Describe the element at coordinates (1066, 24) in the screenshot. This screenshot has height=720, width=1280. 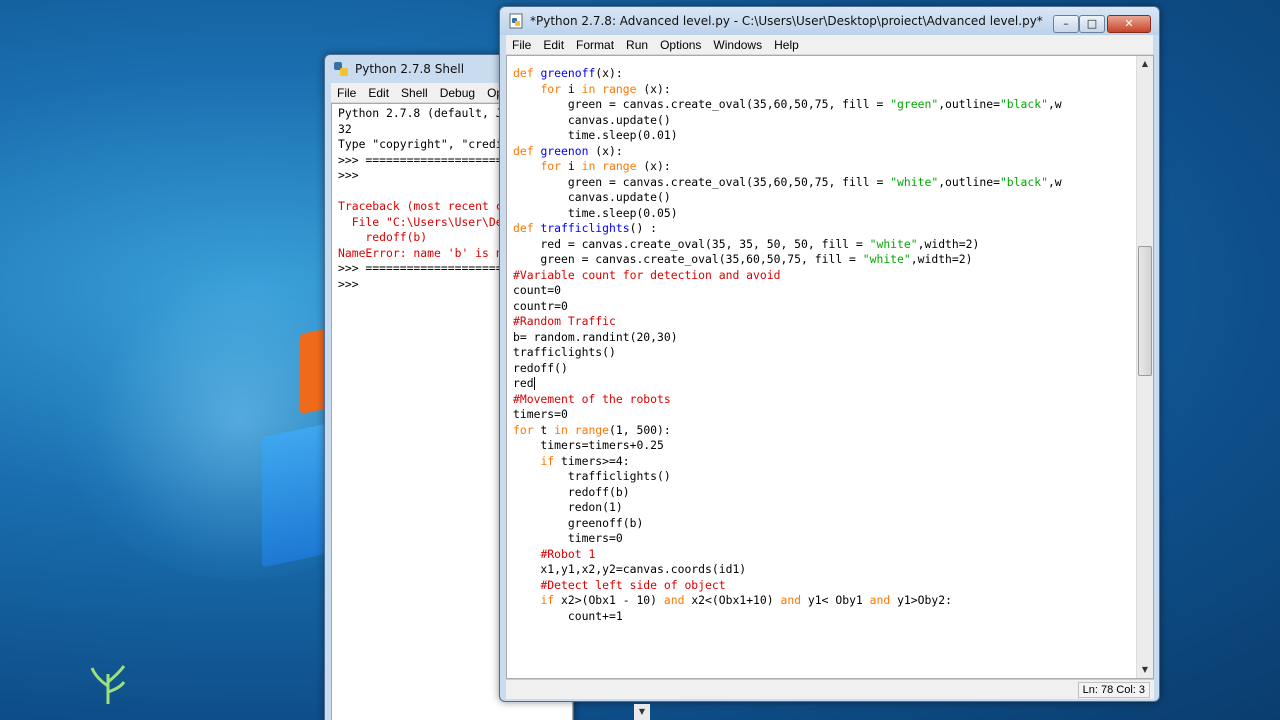
I see `minimize-button: –` at that location.